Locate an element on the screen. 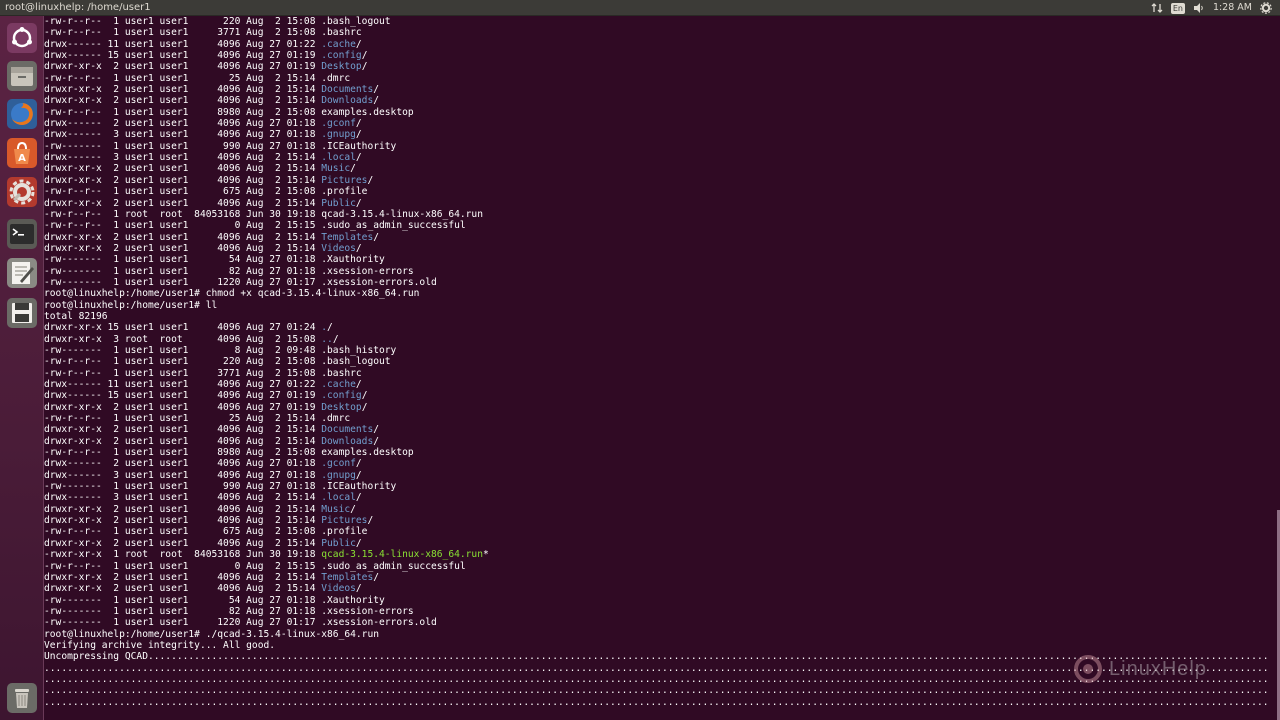  launcher-item-software-center: A is located at coordinates (21, 152).